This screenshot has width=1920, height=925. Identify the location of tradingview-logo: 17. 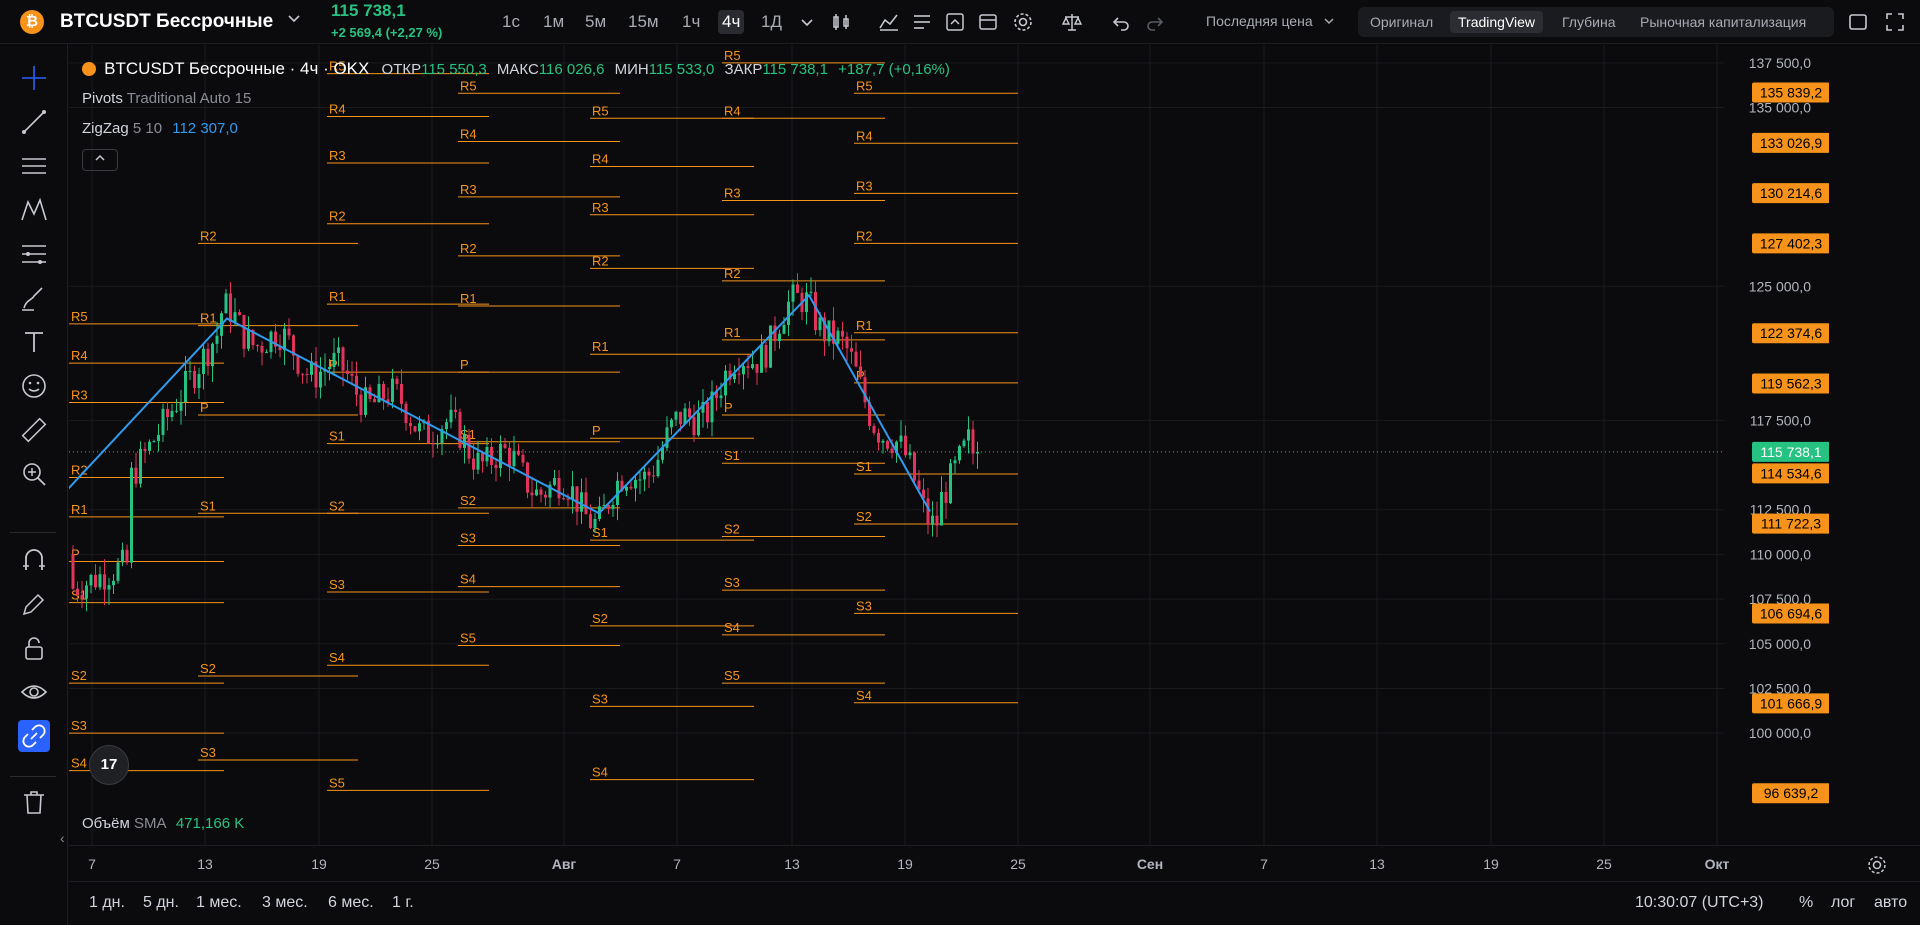
(109, 765).